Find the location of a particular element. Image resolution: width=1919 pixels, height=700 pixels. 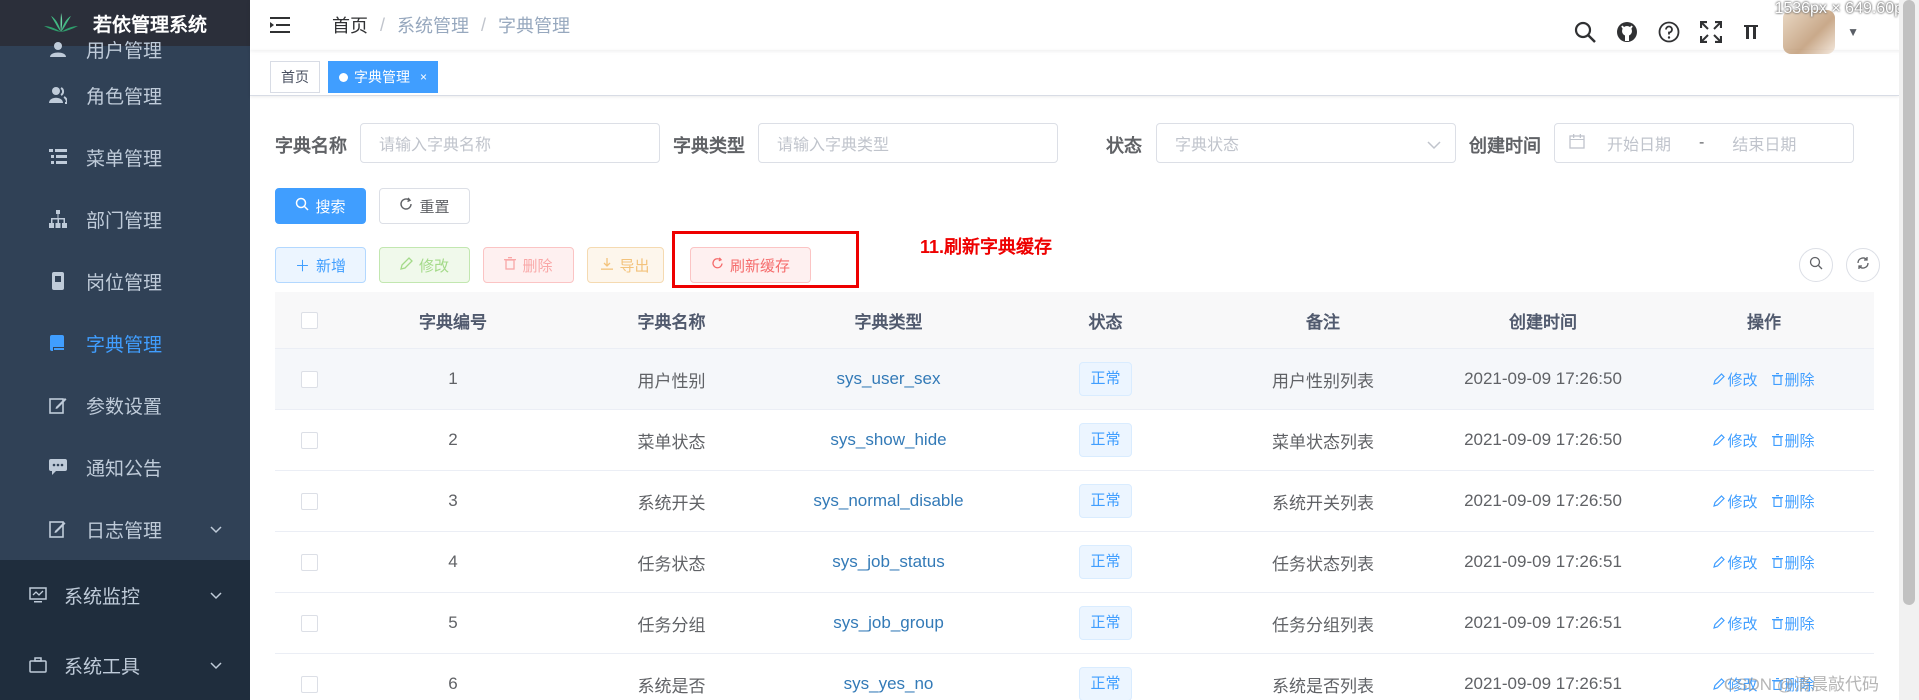

select-all-checkbox is located at coordinates (309, 320).